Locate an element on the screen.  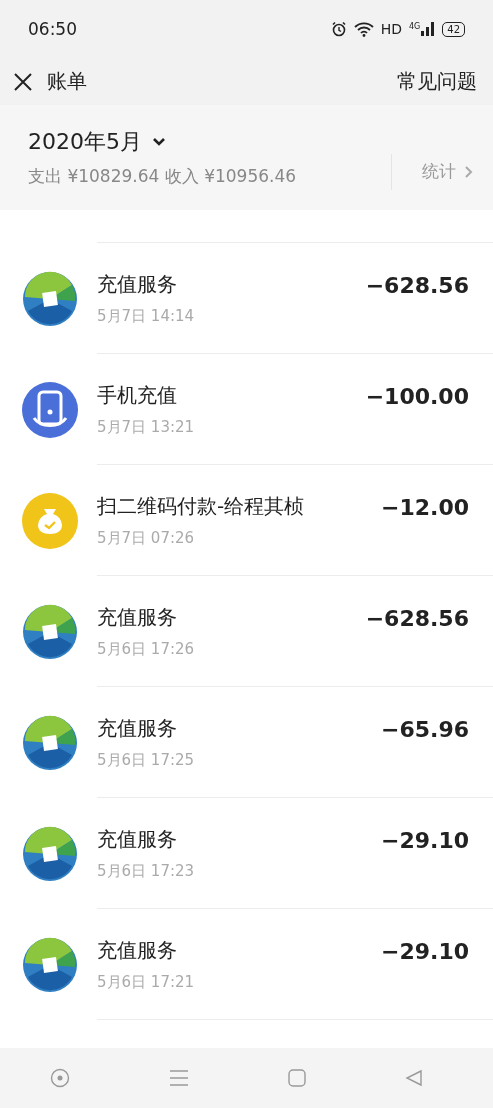
hd-label: HD is located at coordinates (391, 29).